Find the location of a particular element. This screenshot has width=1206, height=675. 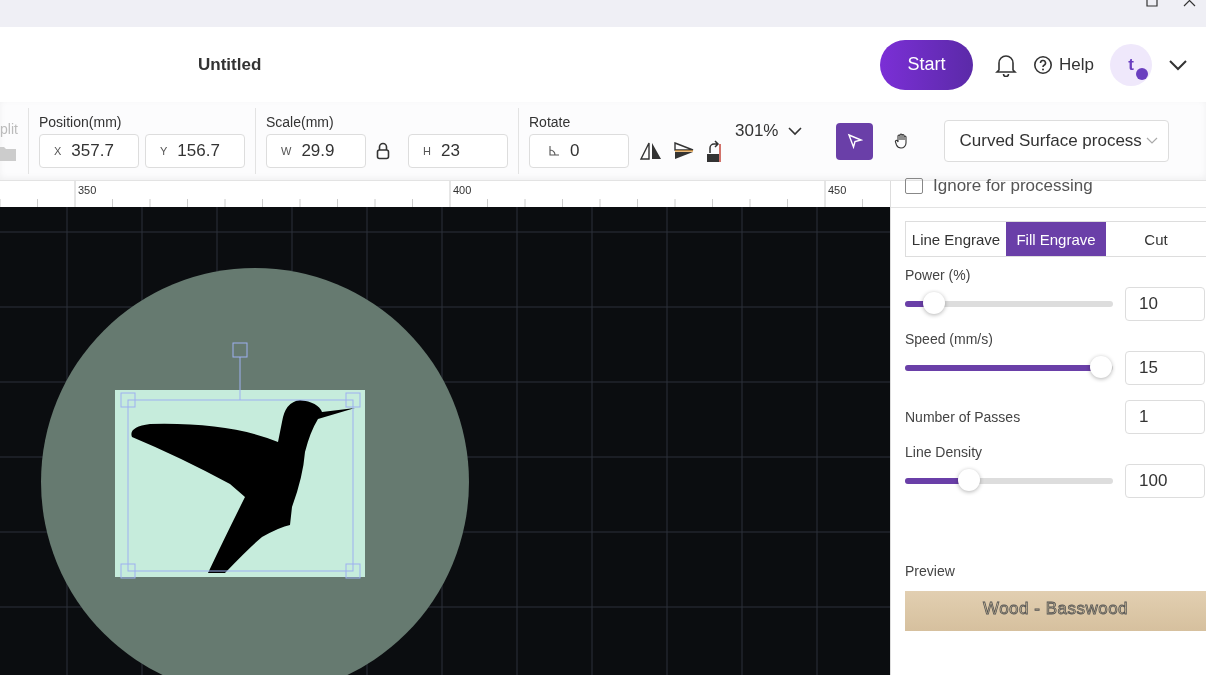

angle-icon is located at coordinates (554, 151).